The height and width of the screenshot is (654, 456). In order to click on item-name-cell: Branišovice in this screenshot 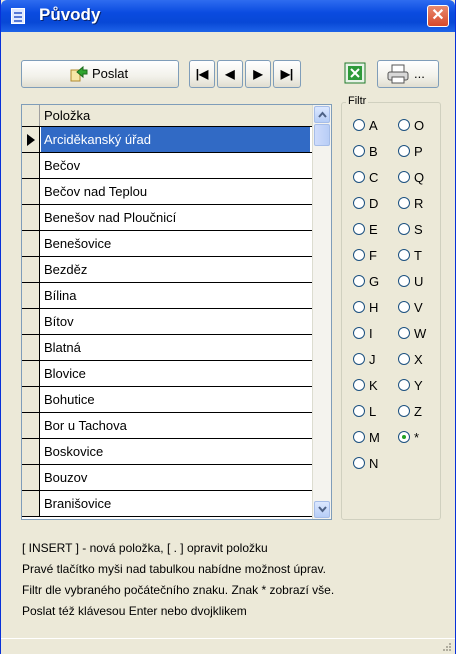, I will do `click(175, 503)`.